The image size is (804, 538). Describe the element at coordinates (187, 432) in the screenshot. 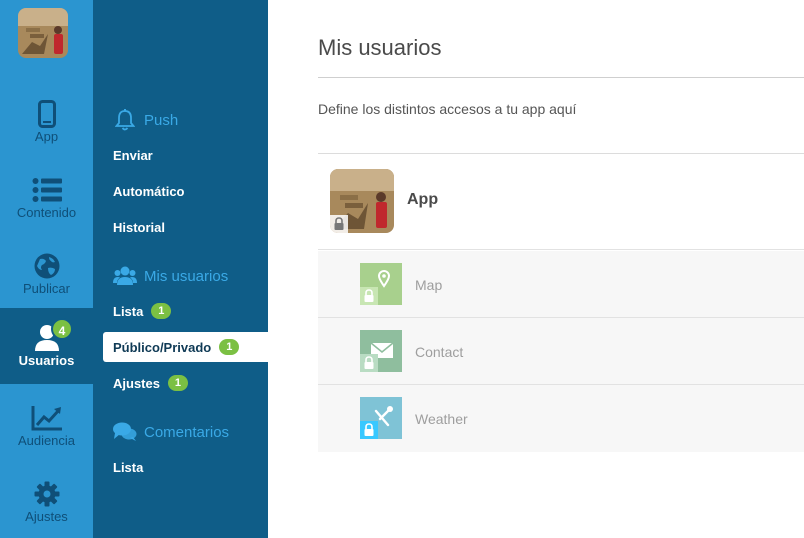

I see `section-title: Comentarios` at that location.